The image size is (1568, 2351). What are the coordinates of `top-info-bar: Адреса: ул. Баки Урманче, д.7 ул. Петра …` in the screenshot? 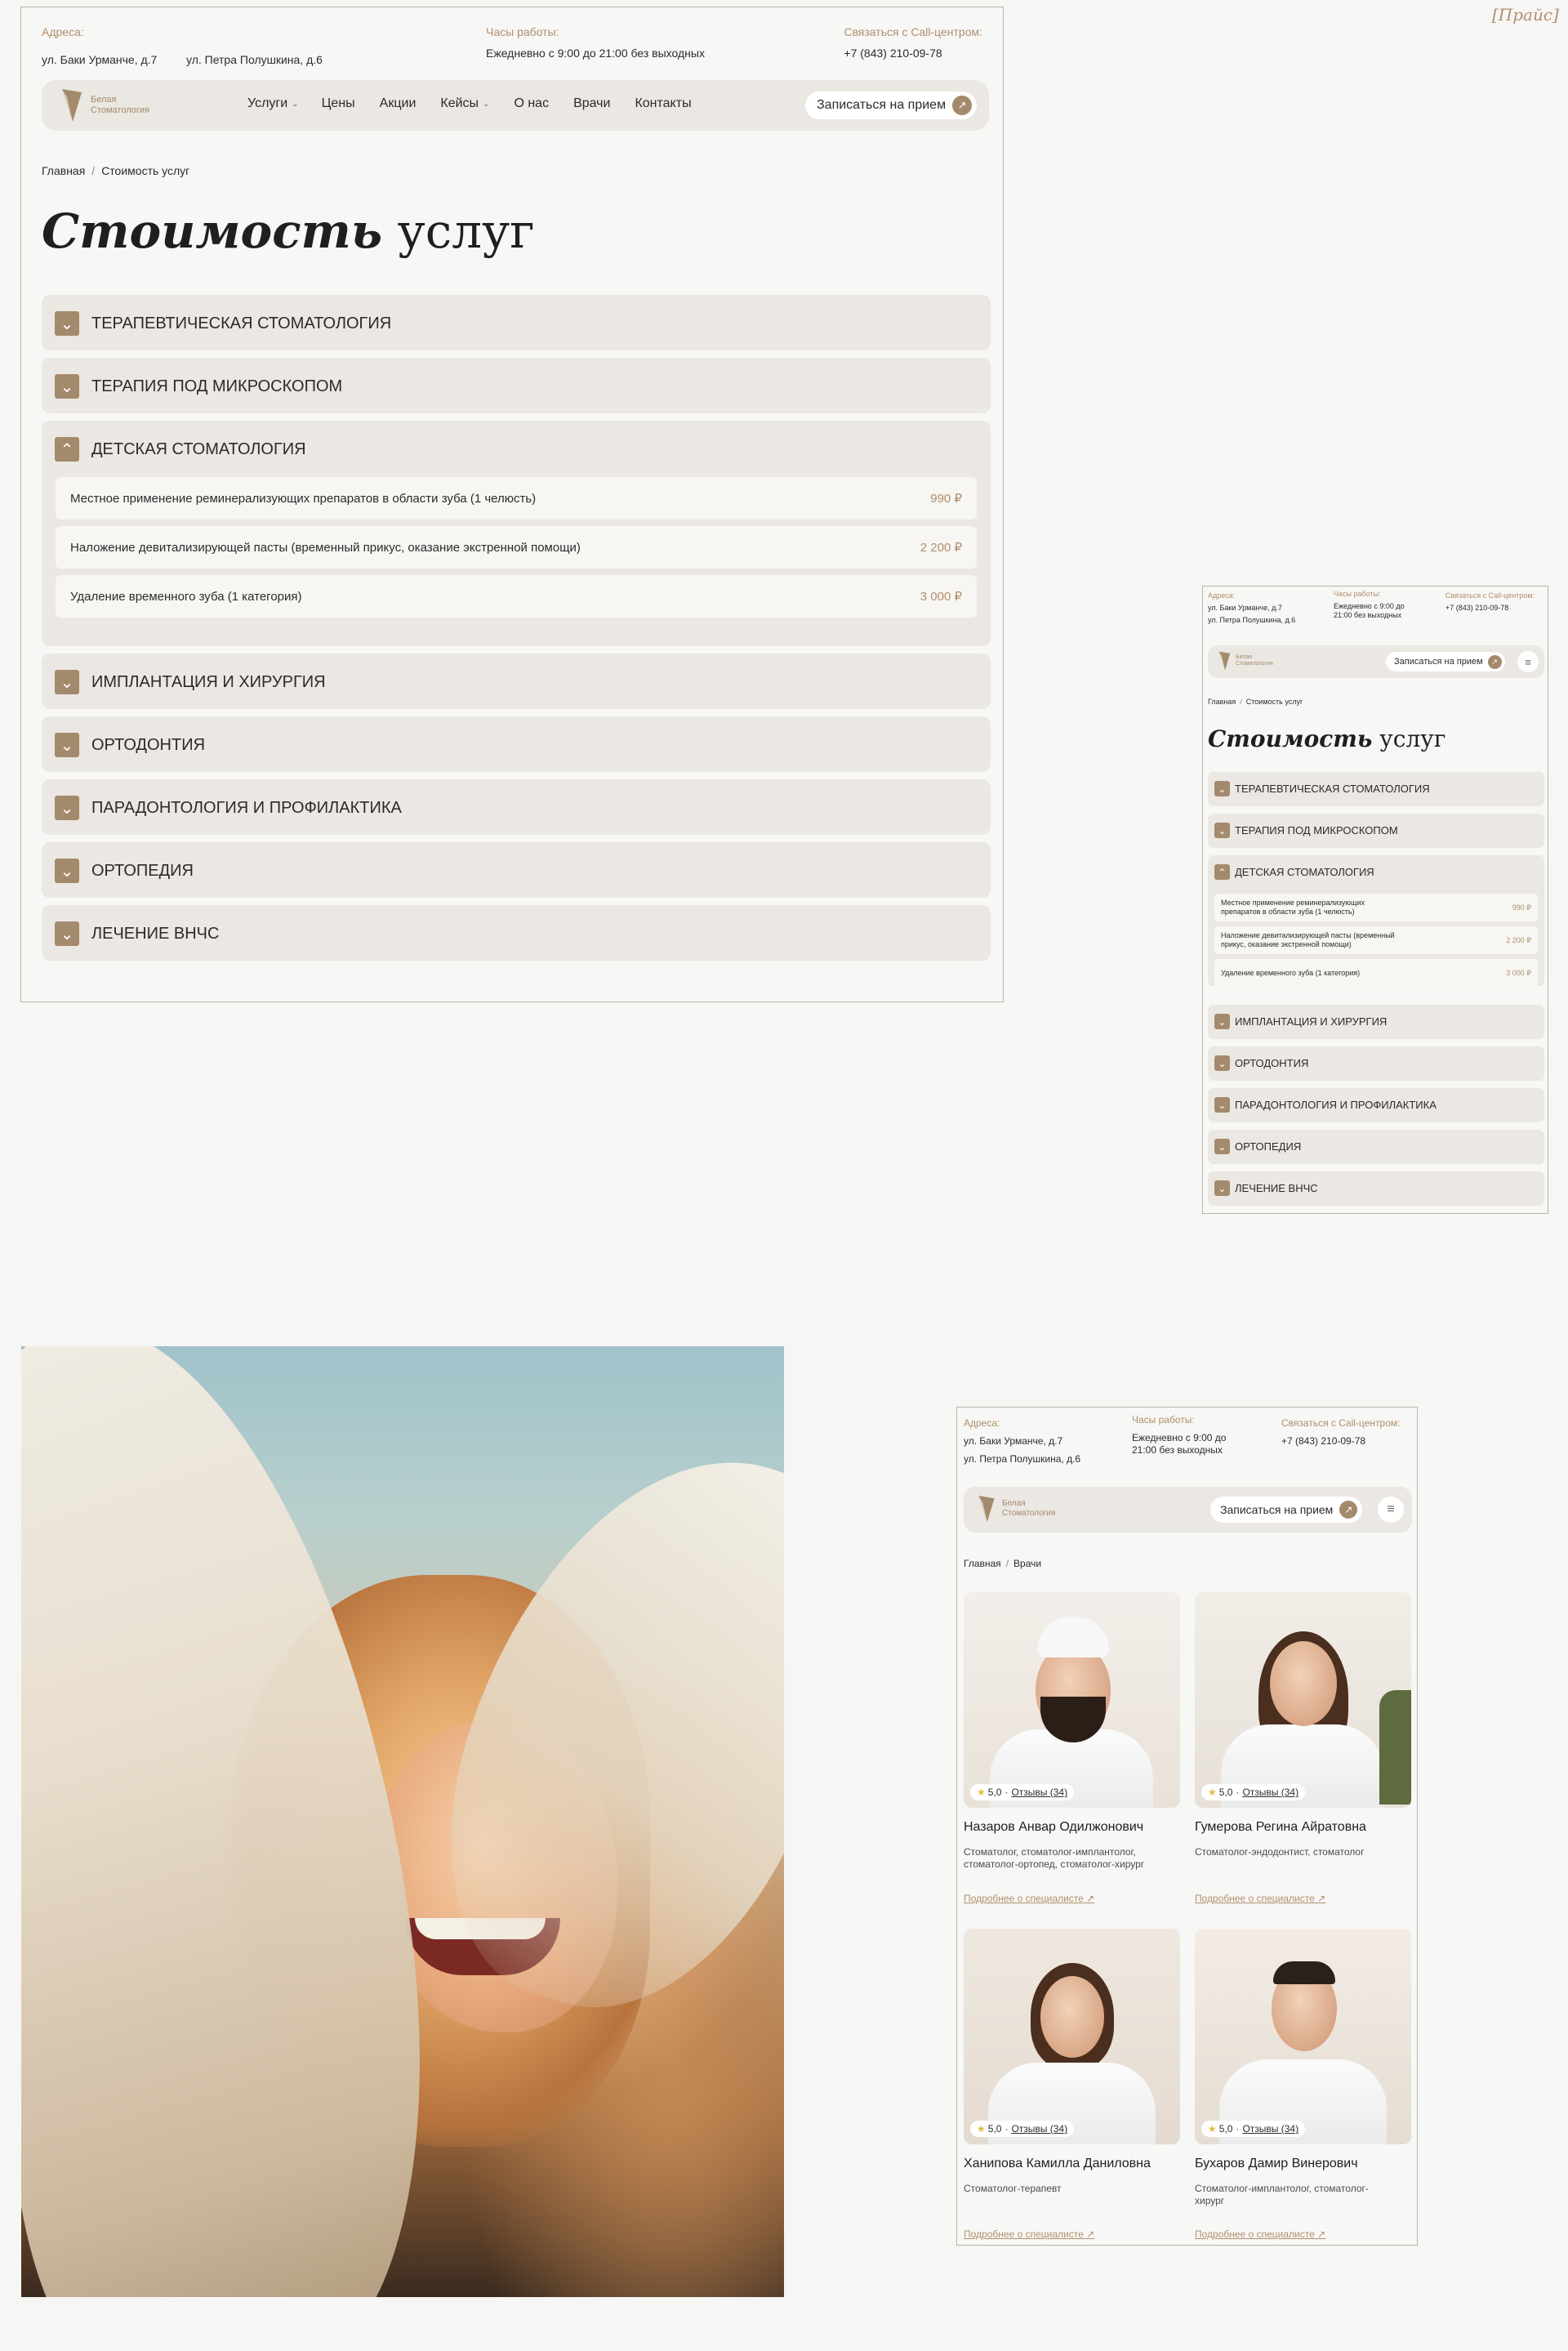 It's located at (512, 45).